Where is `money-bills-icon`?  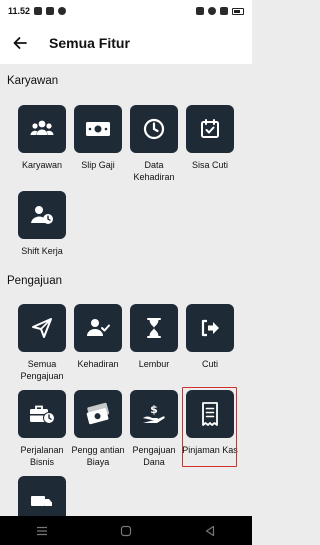 money-bills-icon is located at coordinates (98, 413).